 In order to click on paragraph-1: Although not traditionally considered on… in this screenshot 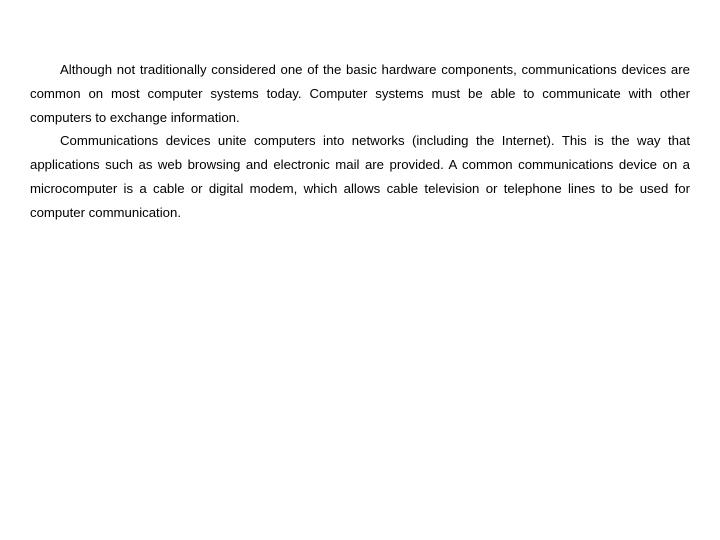, I will do `click(360, 93)`.